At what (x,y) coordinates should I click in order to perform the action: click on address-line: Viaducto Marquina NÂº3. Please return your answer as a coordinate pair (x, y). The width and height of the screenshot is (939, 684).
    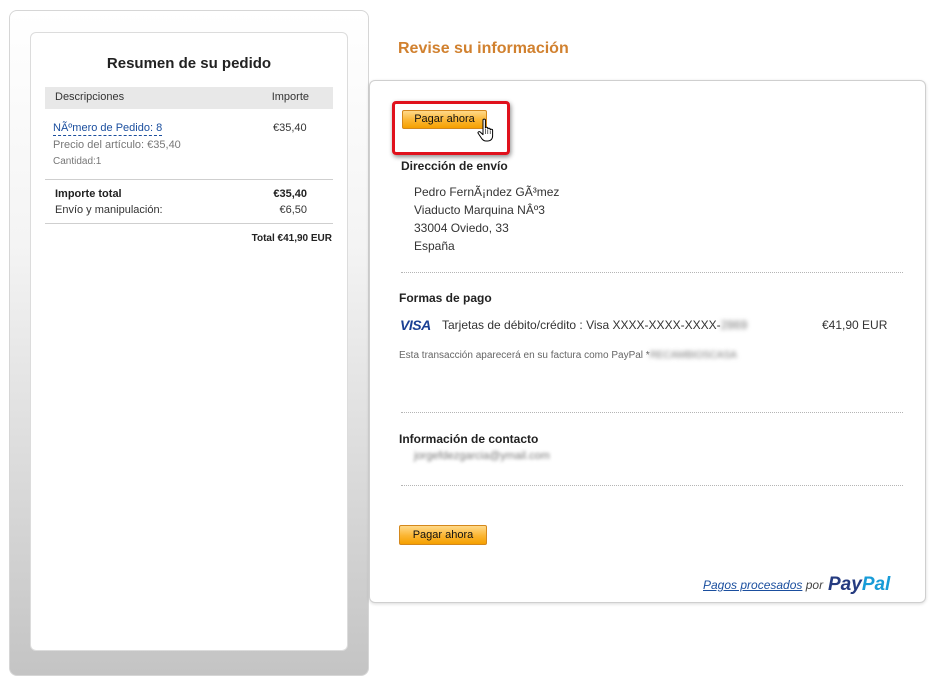
    Looking at the image, I should click on (479, 210).